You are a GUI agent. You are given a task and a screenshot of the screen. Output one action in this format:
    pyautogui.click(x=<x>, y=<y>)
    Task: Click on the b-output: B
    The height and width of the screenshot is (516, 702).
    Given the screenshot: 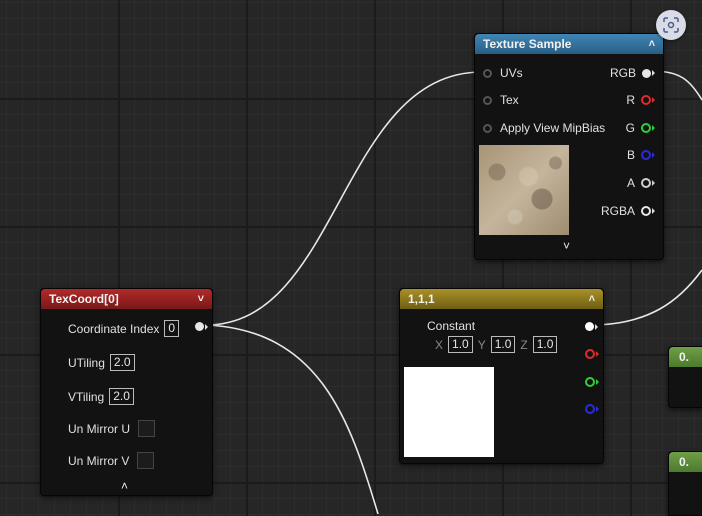 What is the action you would take?
    pyautogui.click(x=641, y=155)
    